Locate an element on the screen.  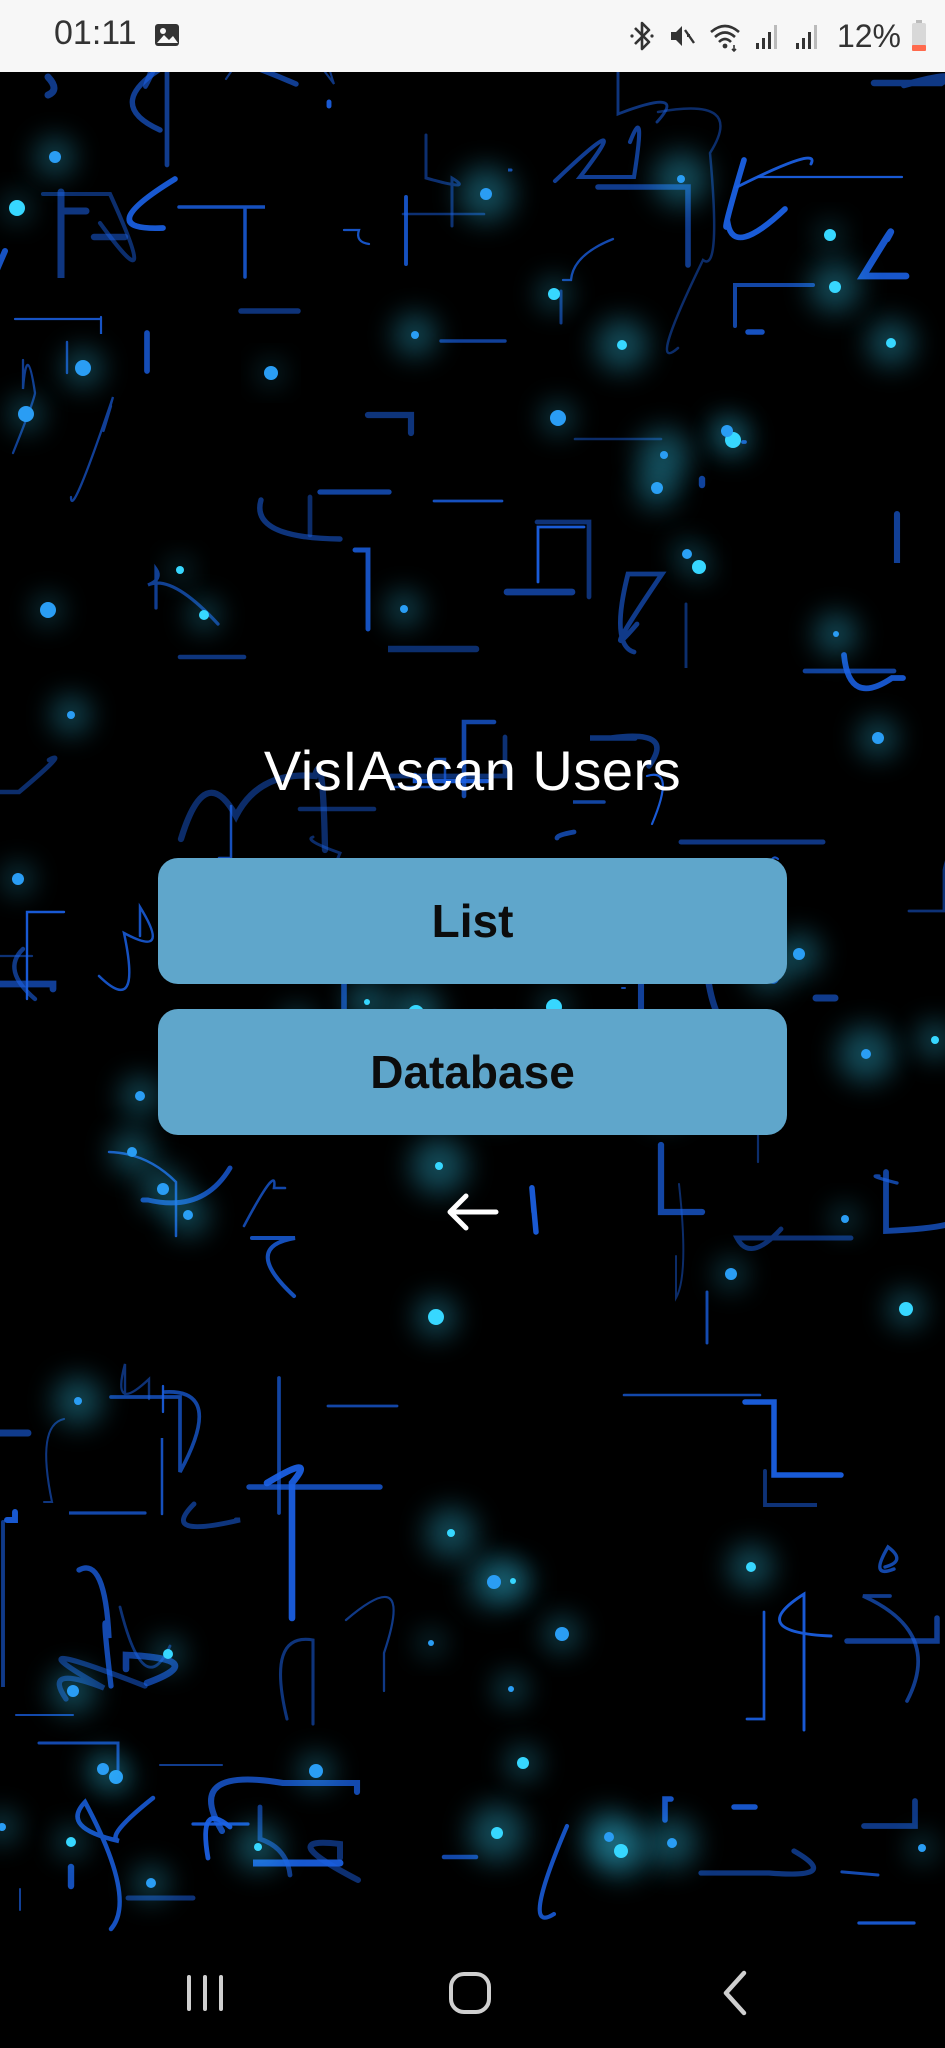
home-icon is located at coordinates (470, 1993).